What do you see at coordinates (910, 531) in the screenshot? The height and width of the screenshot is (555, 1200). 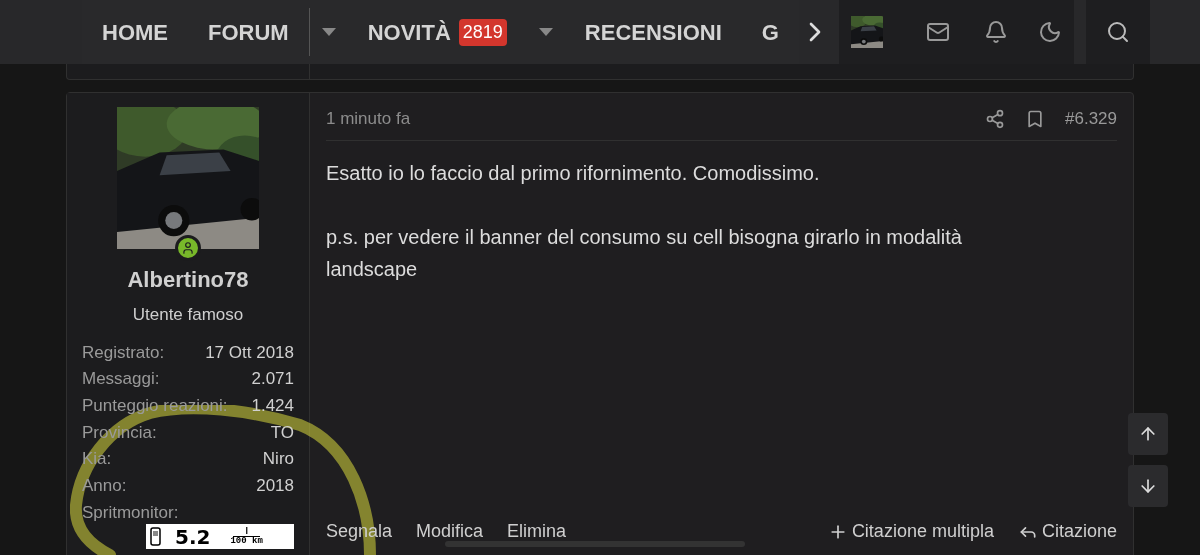 I see `post-action-link: Citazione multipla` at bounding box center [910, 531].